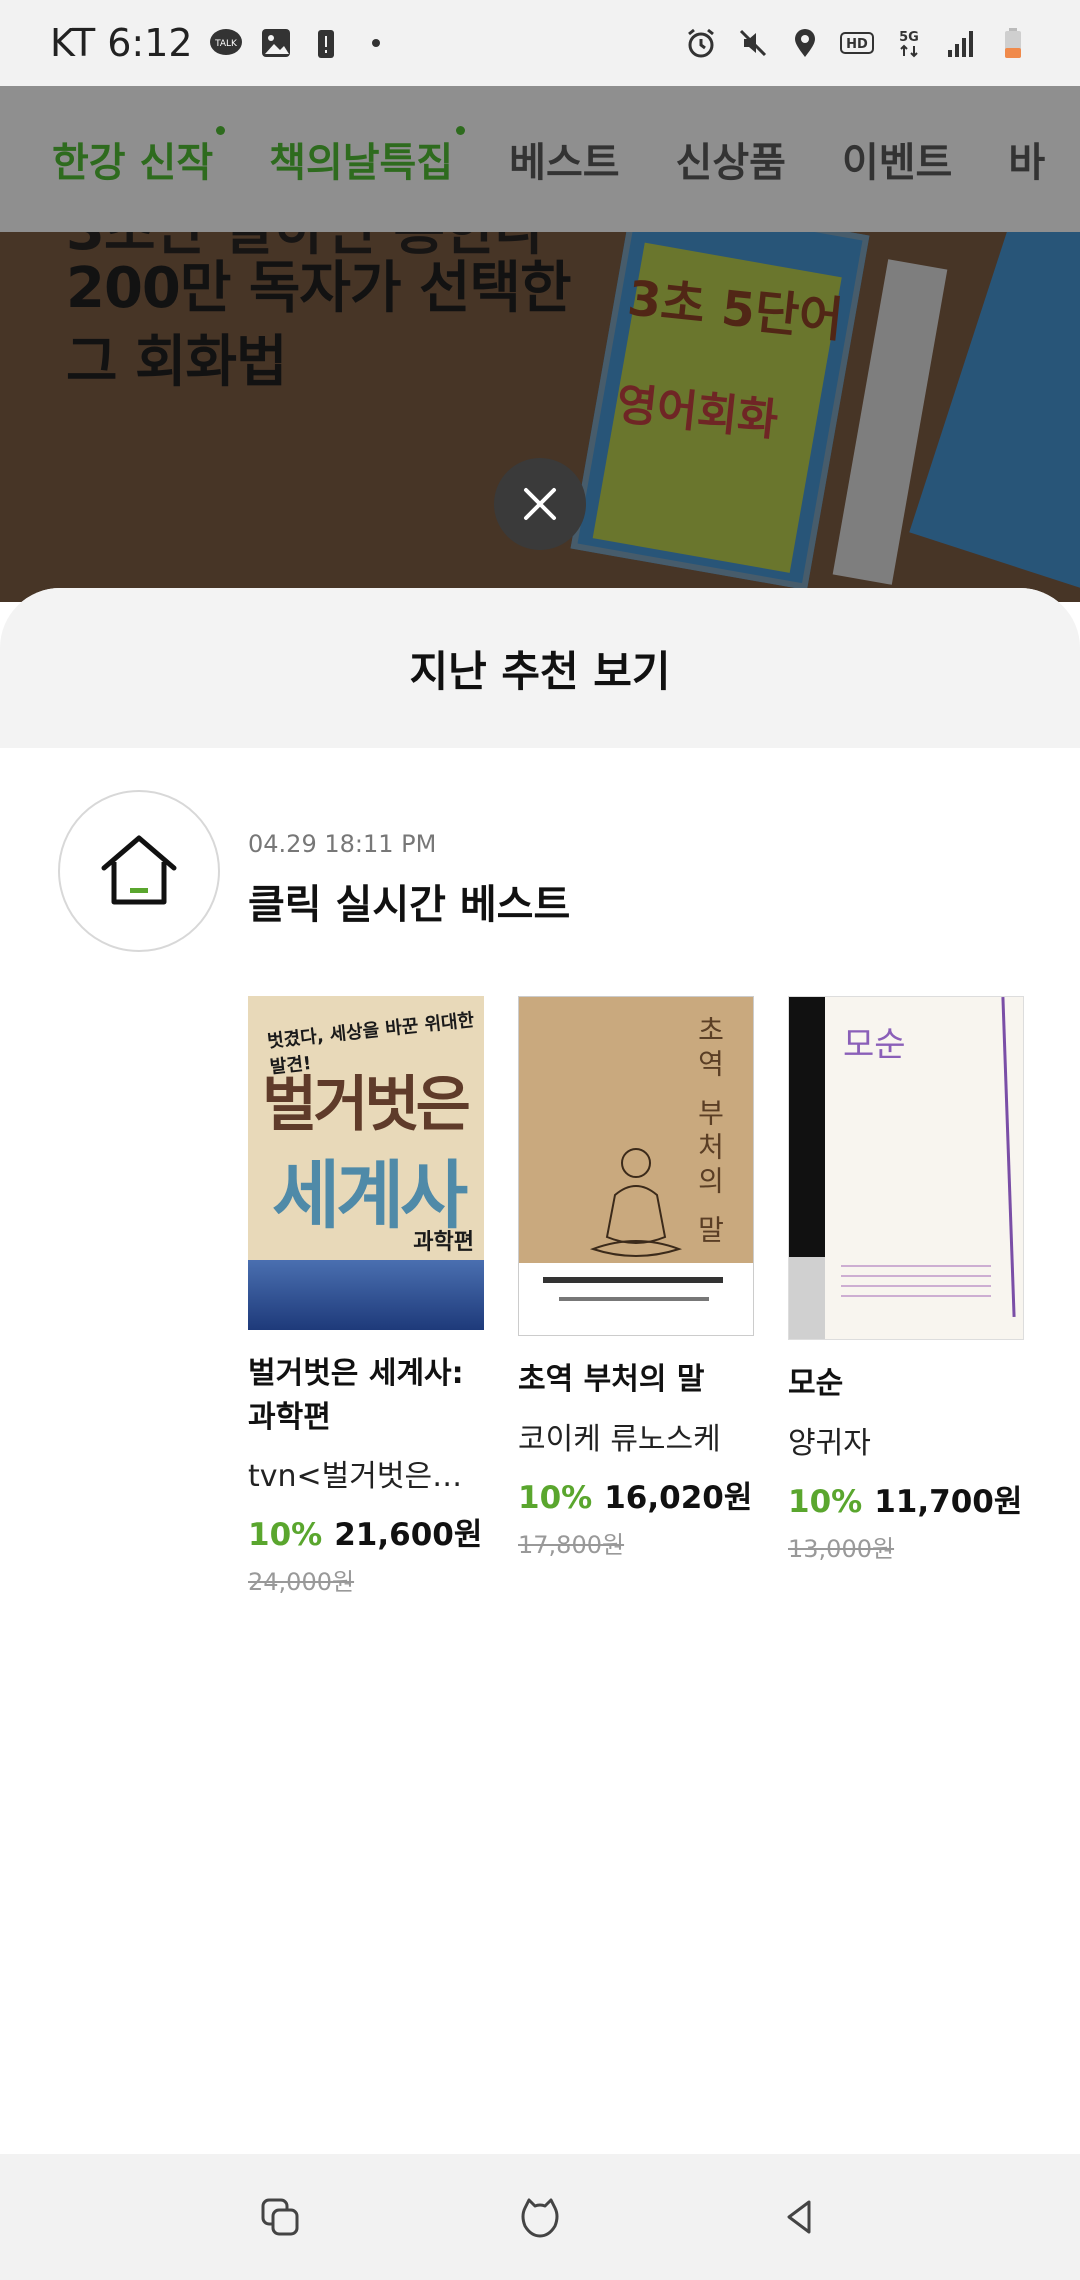 This screenshot has height=2280, width=1080. I want to click on carrier-time: KT 6:12, so click(121, 43).